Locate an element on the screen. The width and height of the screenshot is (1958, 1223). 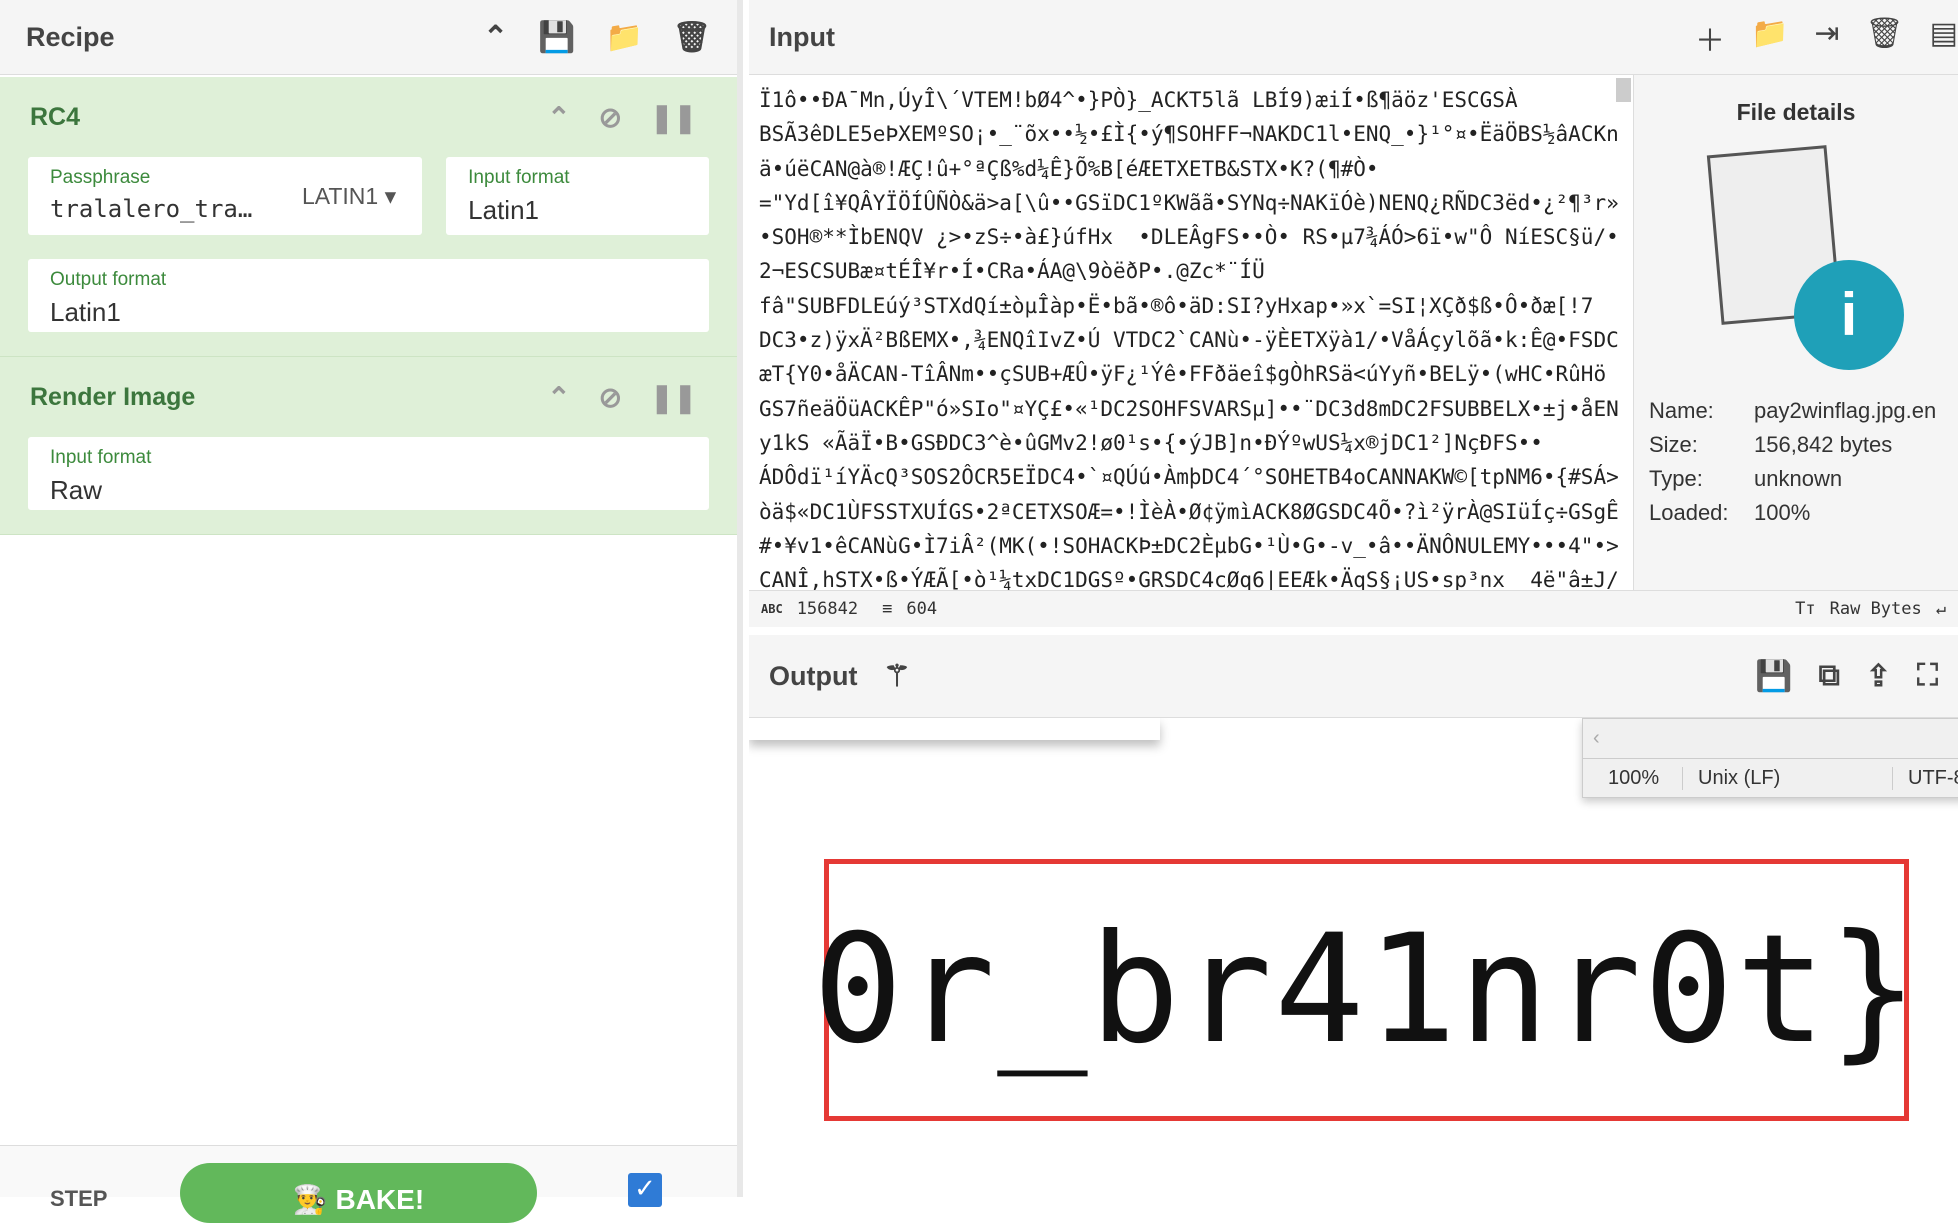
word-wrap-icon: ↵ is located at coordinates (1941, 609).